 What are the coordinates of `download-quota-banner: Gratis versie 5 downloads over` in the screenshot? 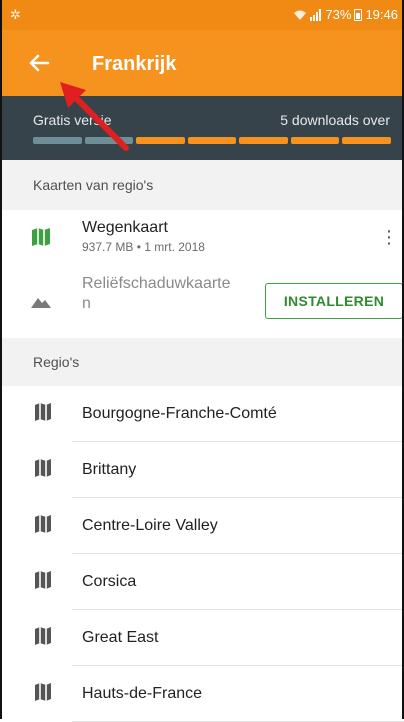 It's located at (202, 128).